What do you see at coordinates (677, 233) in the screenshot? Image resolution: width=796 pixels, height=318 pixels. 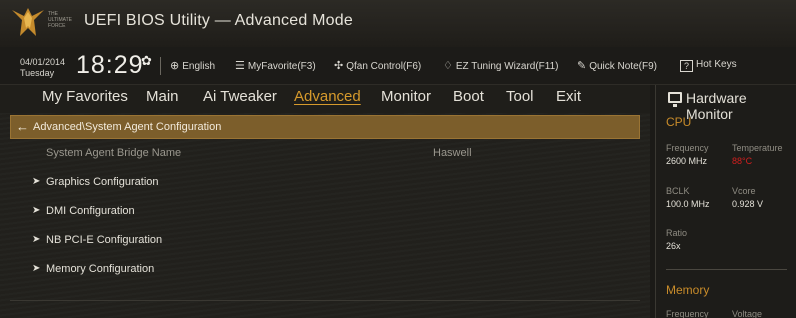 I see `ratio-label: Ratio` at bounding box center [677, 233].